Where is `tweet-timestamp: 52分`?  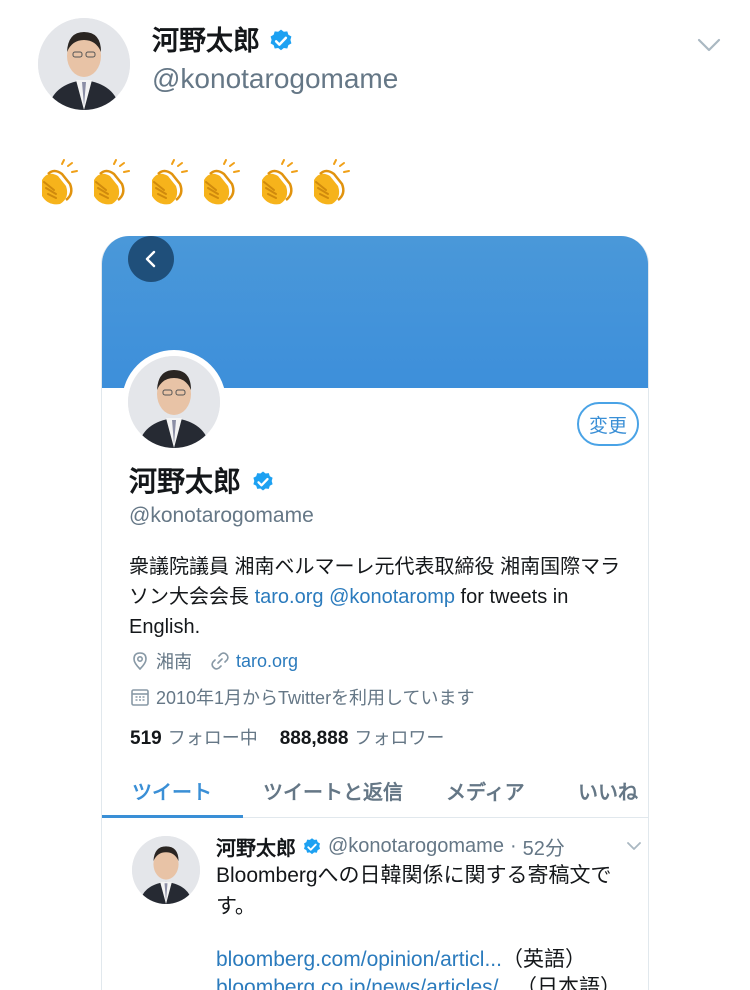
tweet-timestamp: 52分 is located at coordinates (544, 846).